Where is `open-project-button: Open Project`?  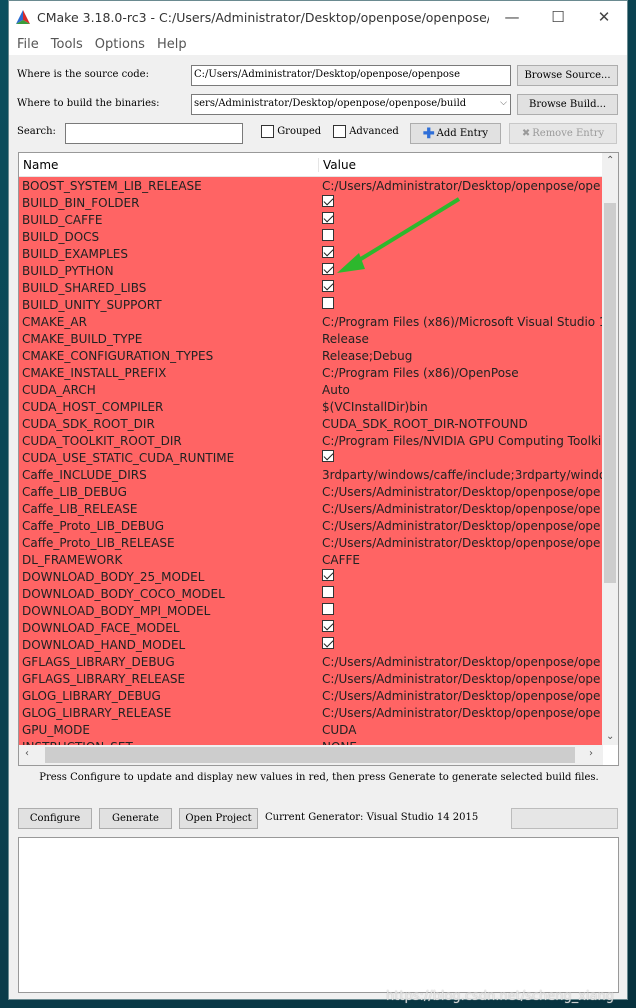 open-project-button: Open Project is located at coordinates (218, 818).